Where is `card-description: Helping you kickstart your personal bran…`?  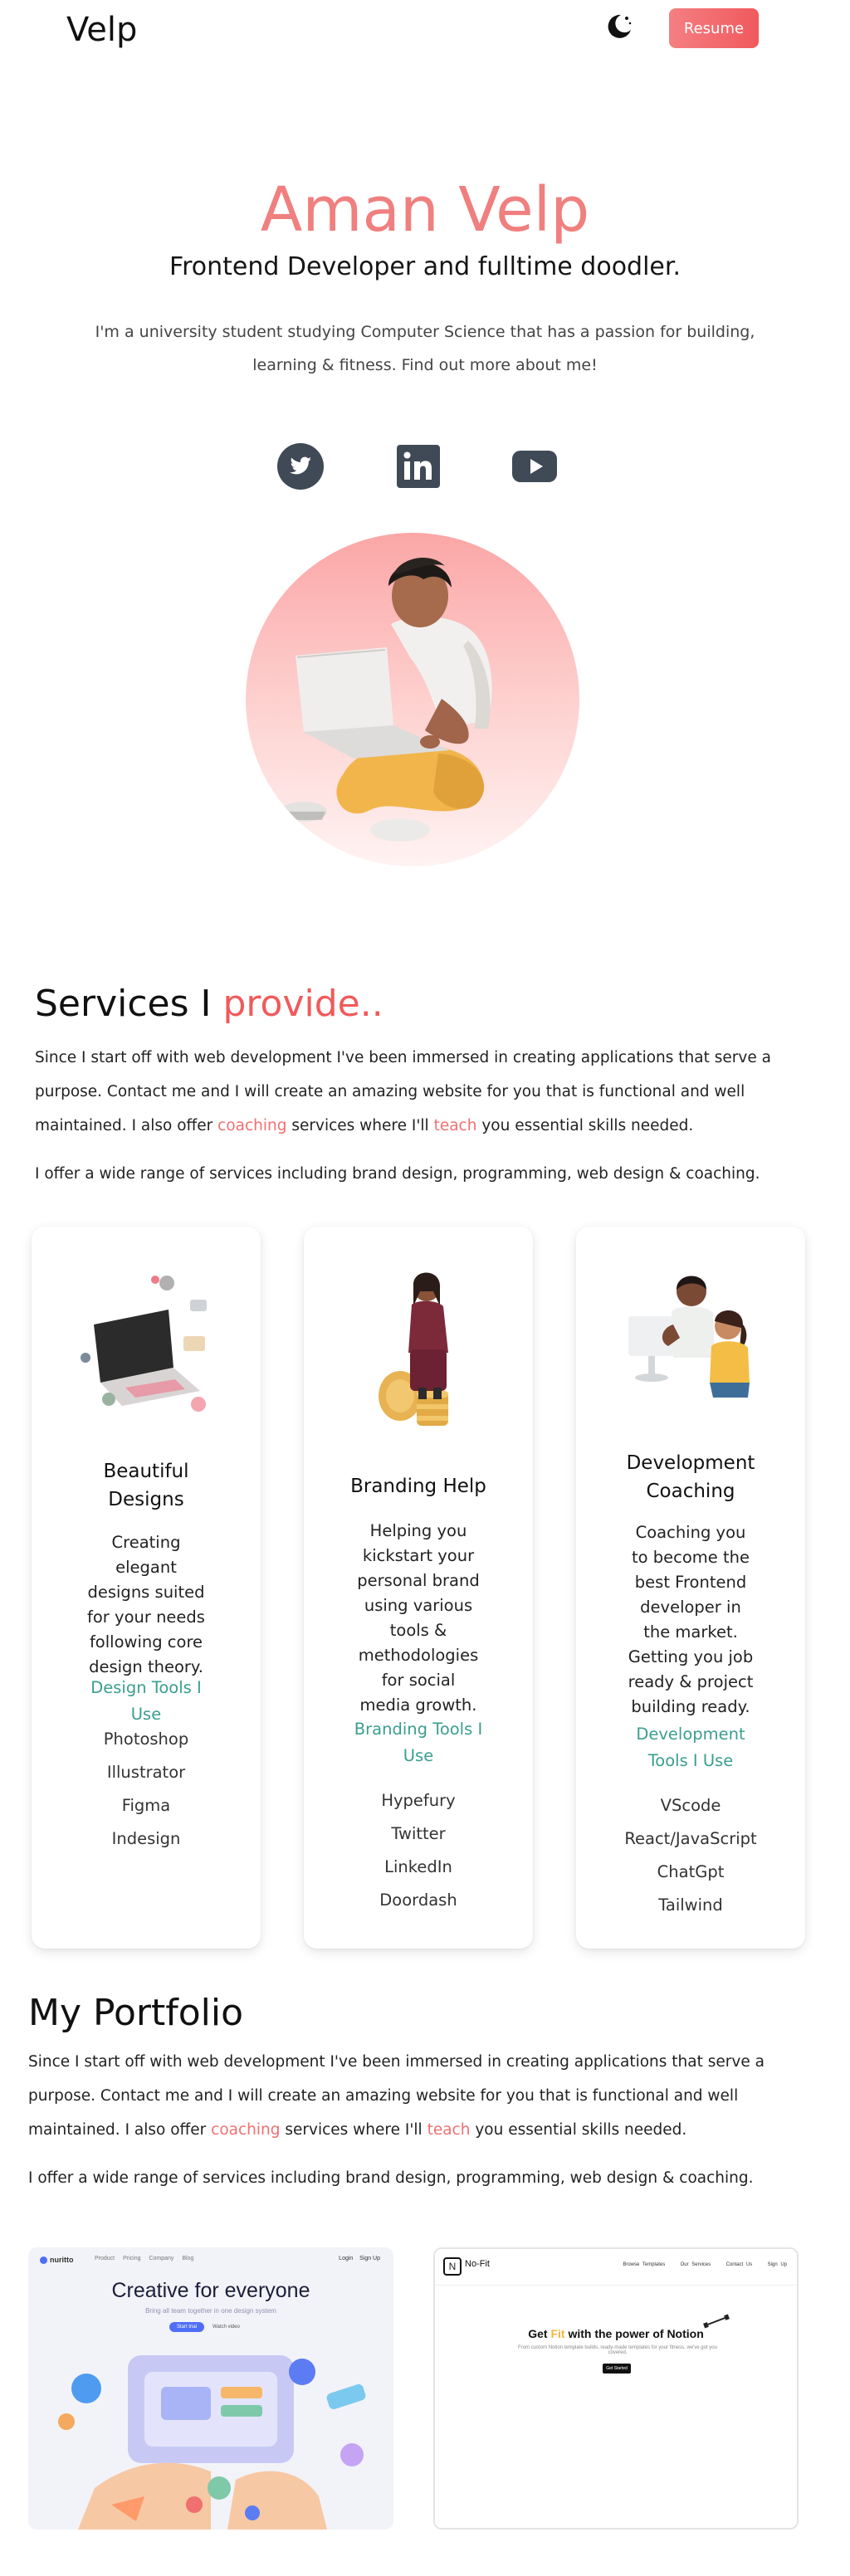 card-description: Helping you kickstart your personal bran… is located at coordinates (418, 1618).